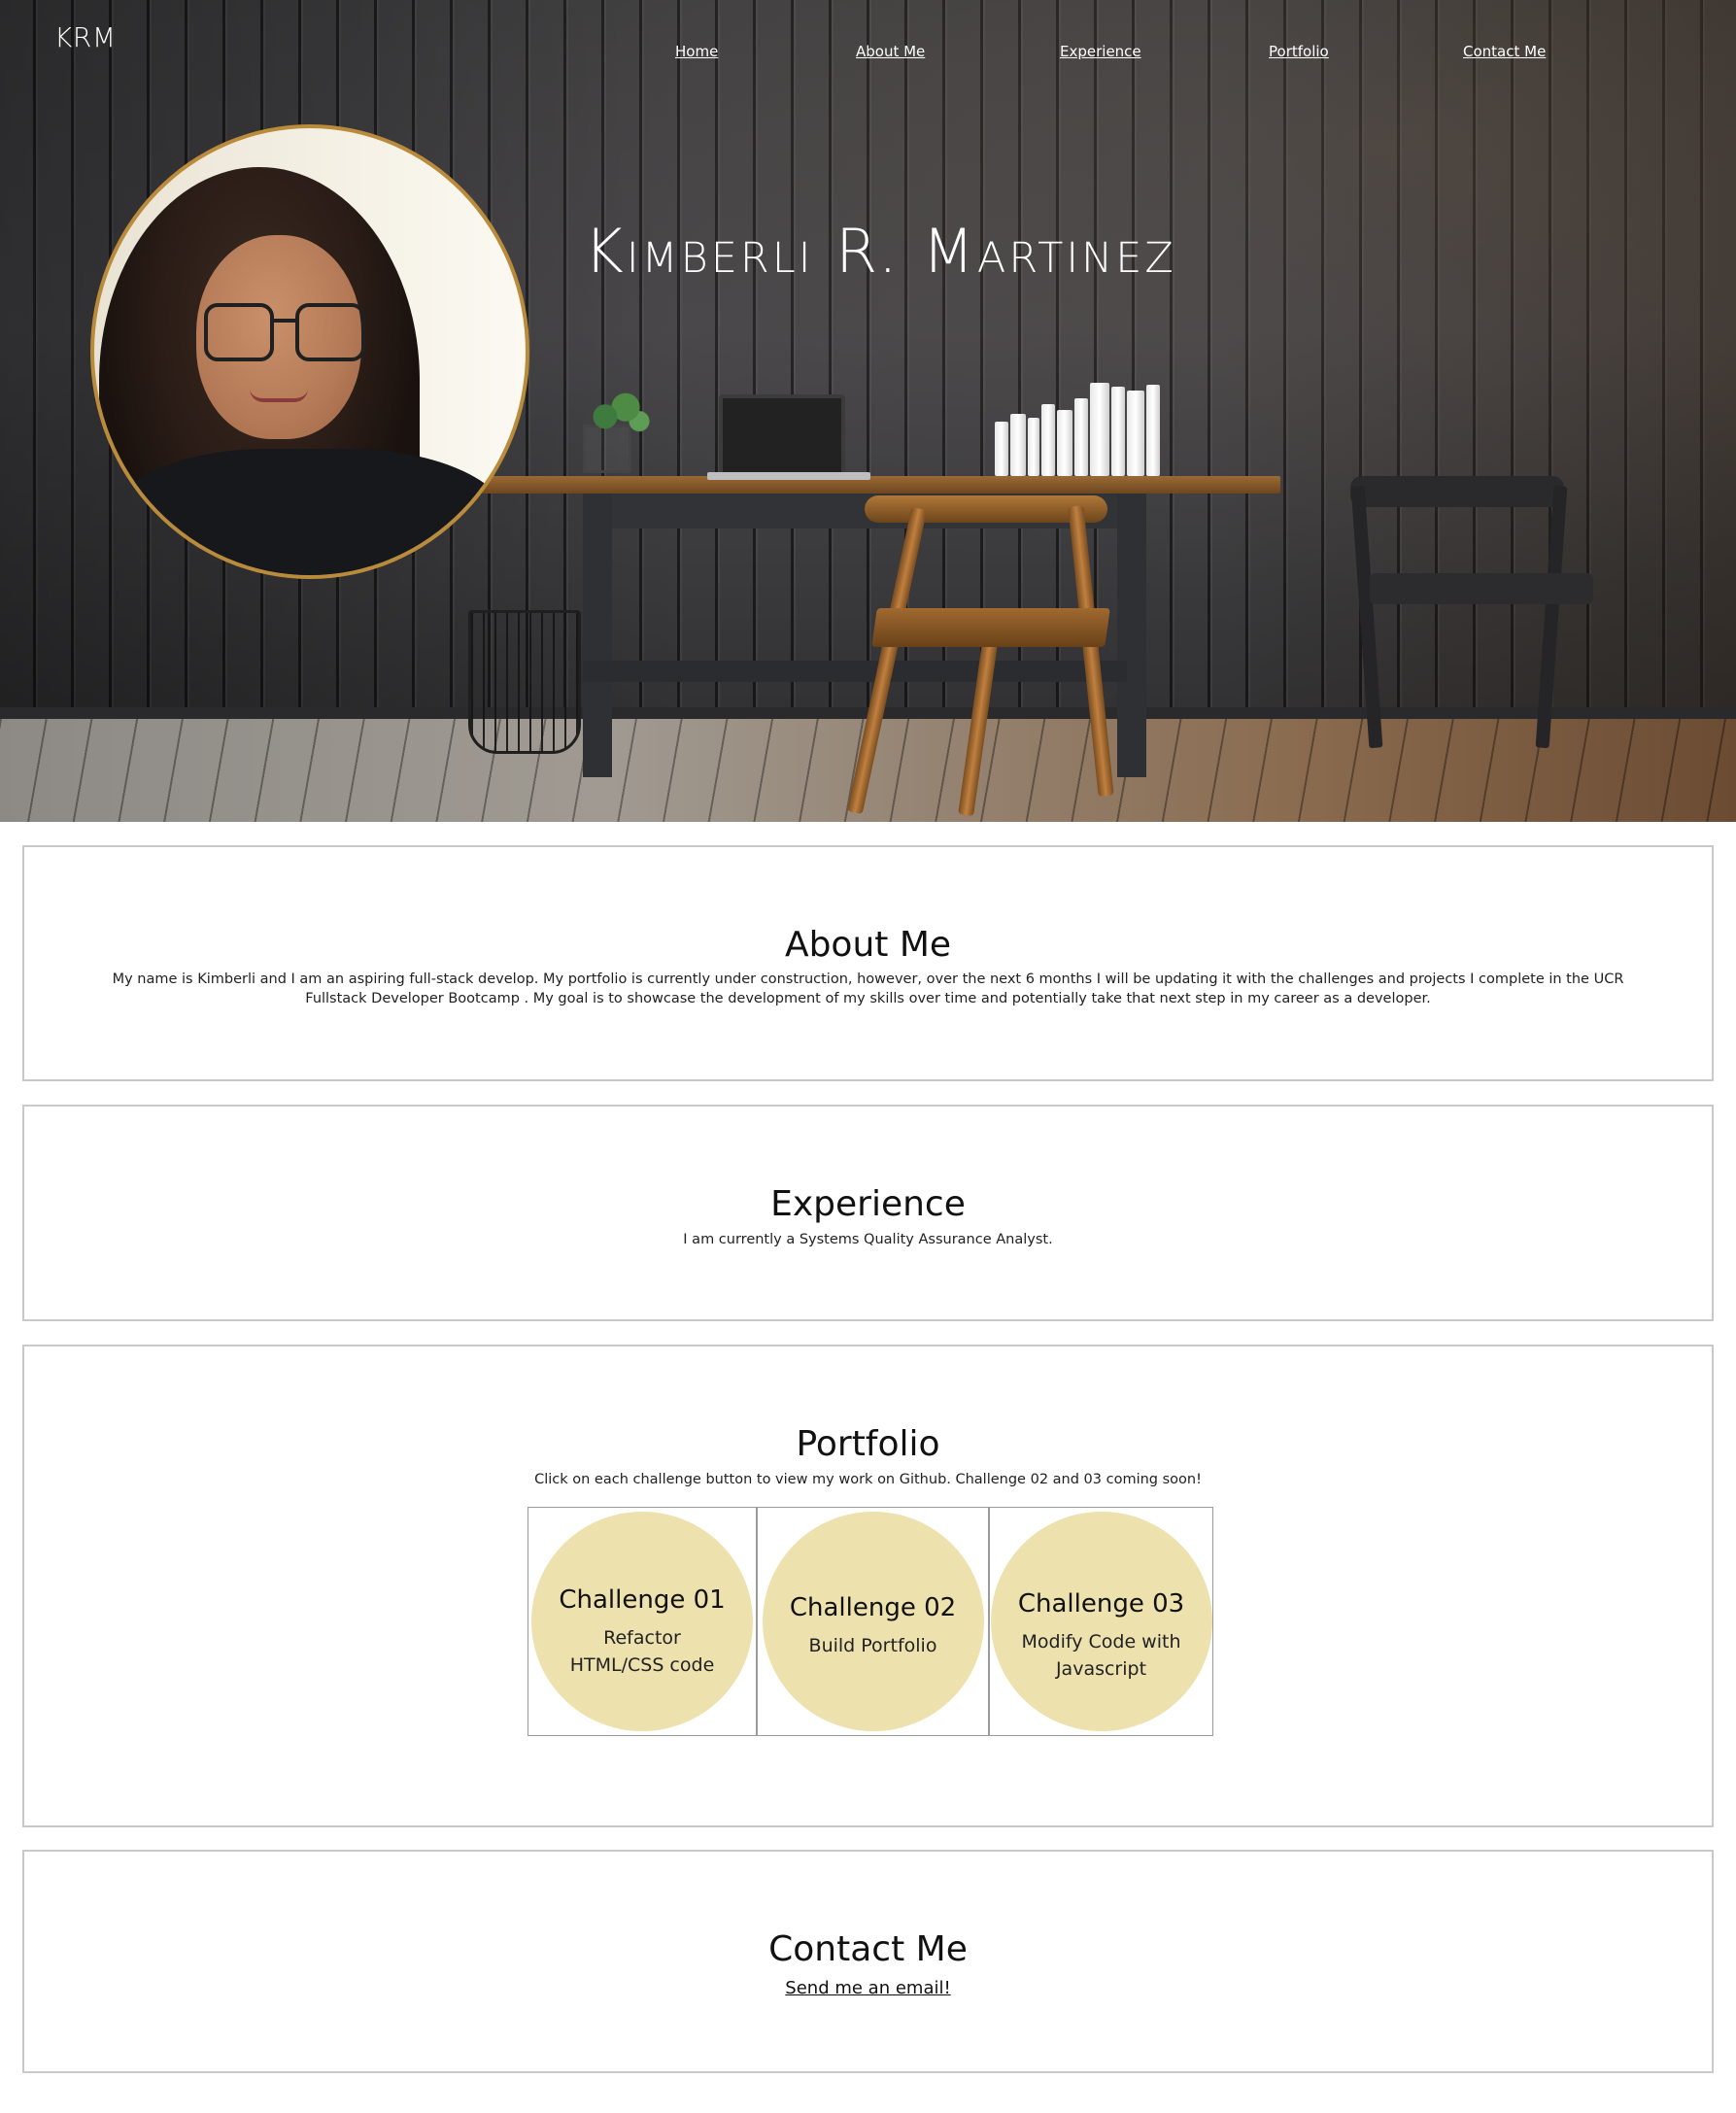  What do you see at coordinates (1101, 1604) in the screenshot?
I see `card-title: Challenge 03` at bounding box center [1101, 1604].